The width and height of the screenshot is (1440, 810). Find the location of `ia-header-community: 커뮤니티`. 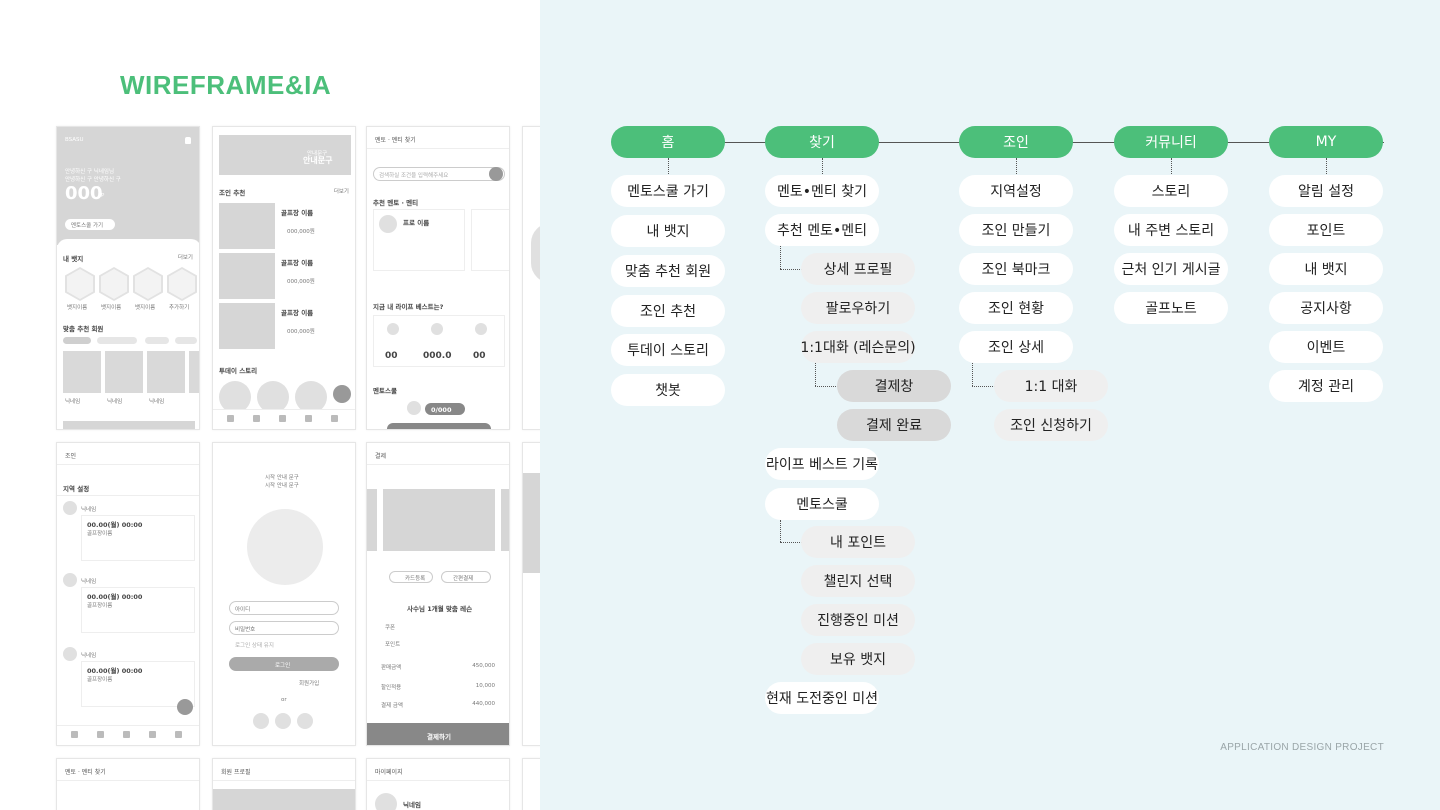

ia-header-community: 커뮤니티 is located at coordinates (1171, 142).